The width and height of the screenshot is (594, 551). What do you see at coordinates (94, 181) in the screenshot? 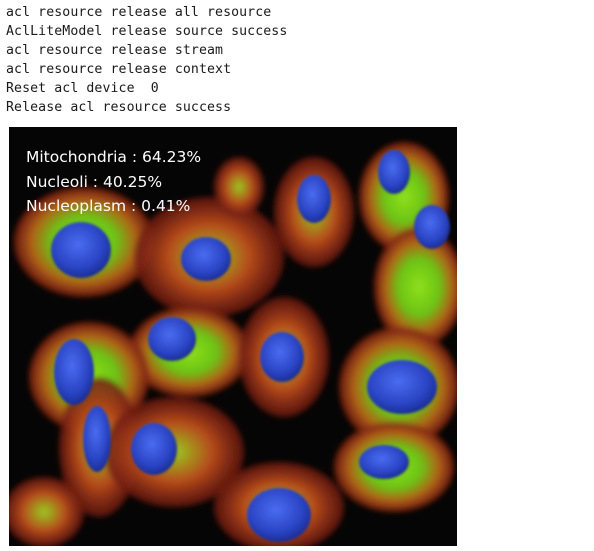
I see `nucleoli-stat: Nucleoli : 40.25%` at bounding box center [94, 181].